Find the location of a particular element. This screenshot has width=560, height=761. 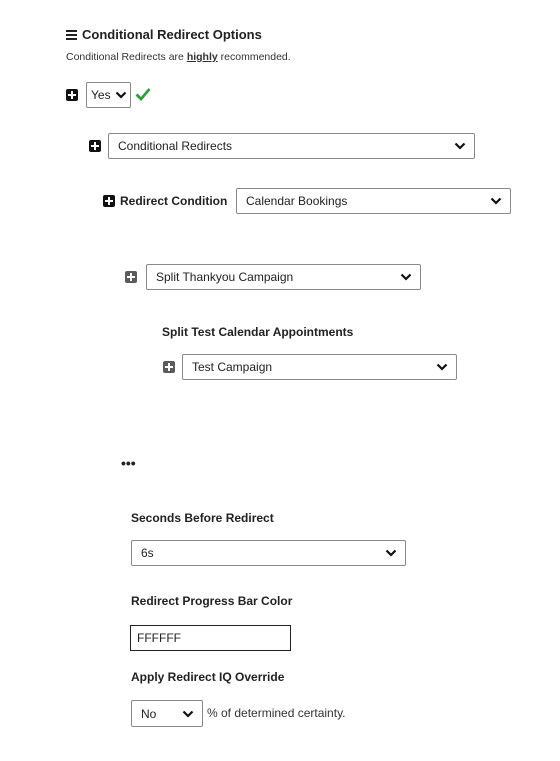

split-test-campaign-select: Test Campaign is located at coordinates (319, 367).